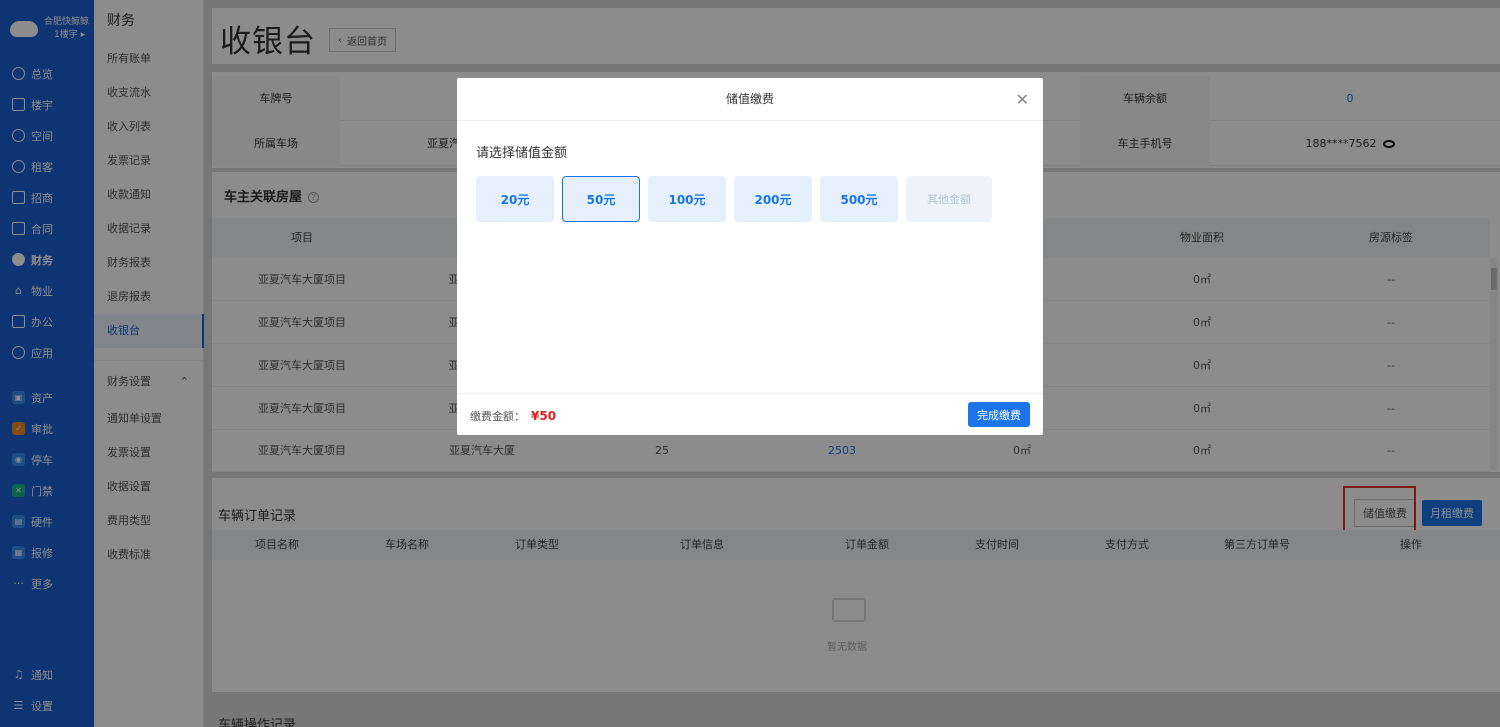 The height and width of the screenshot is (727, 1500). Describe the element at coordinates (515, 199) in the screenshot. I see `amount-option-20: 20元` at that location.